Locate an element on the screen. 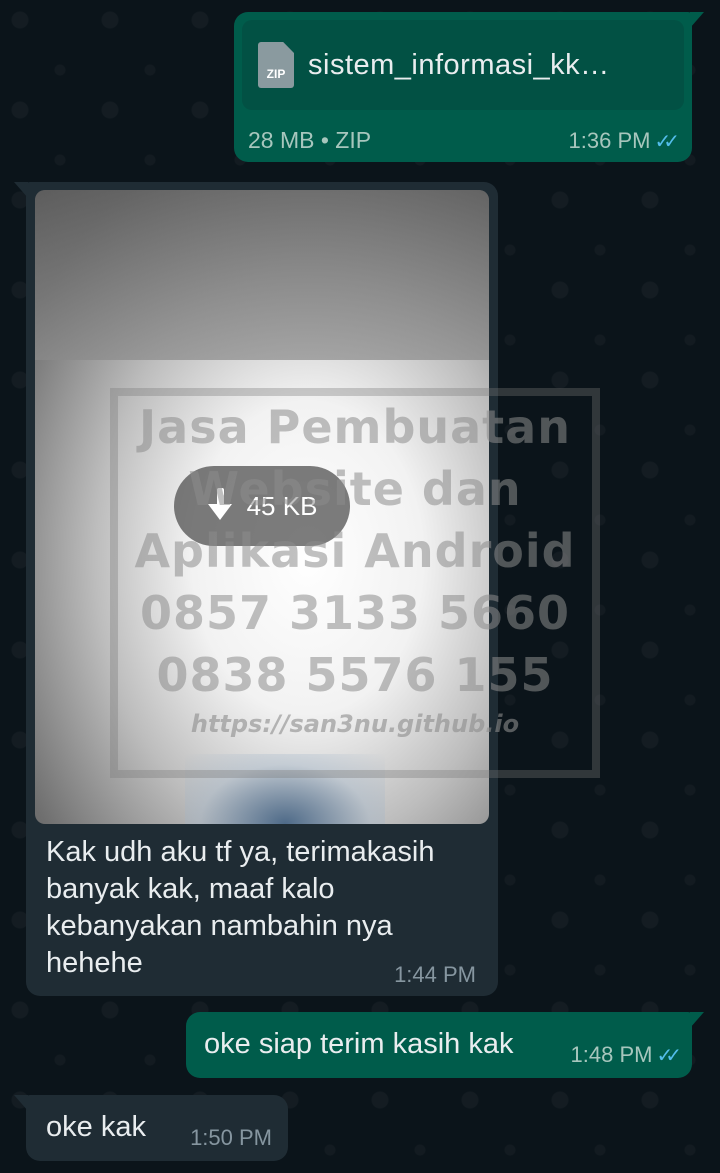 The height and width of the screenshot is (1173, 720). message-status: 1:50 PM is located at coordinates (231, 1138).